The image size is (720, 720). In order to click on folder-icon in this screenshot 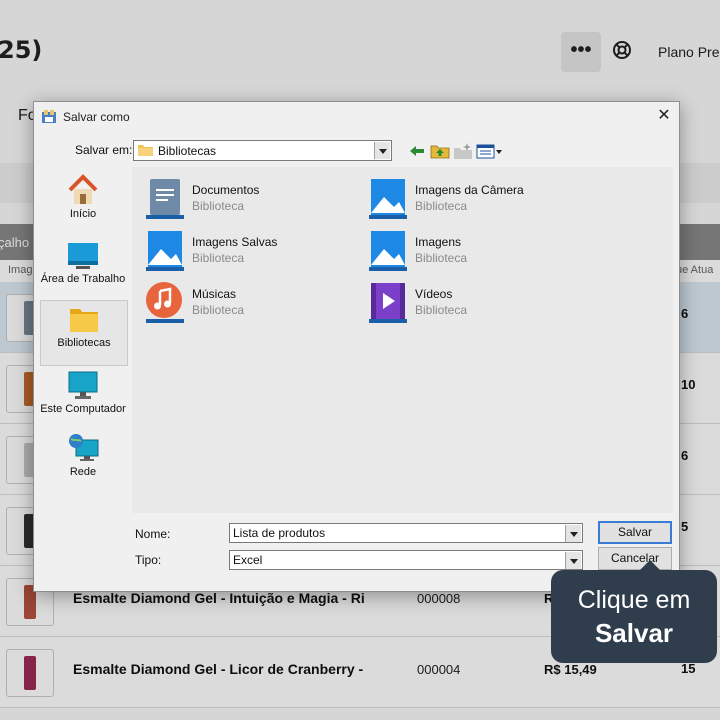, I will do `click(145, 150)`.